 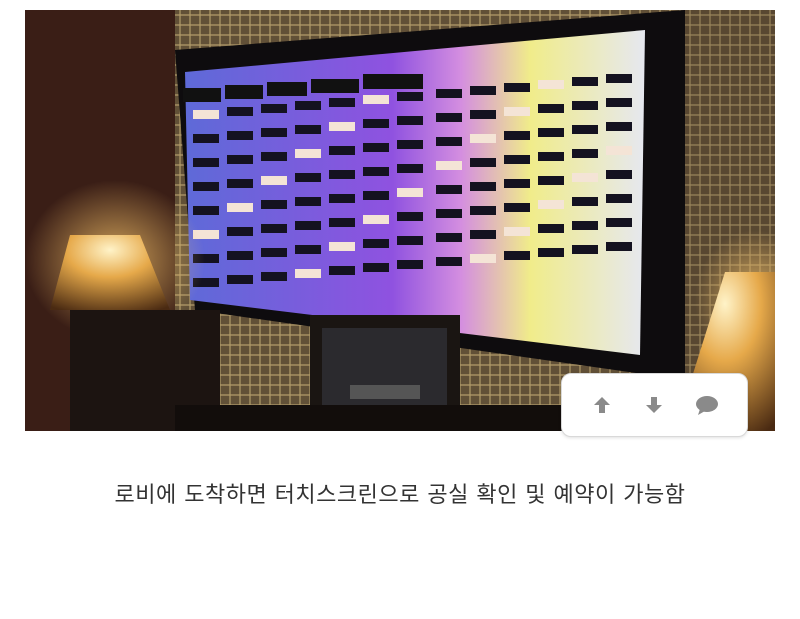 I want to click on upvote-button, so click(x=602, y=405).